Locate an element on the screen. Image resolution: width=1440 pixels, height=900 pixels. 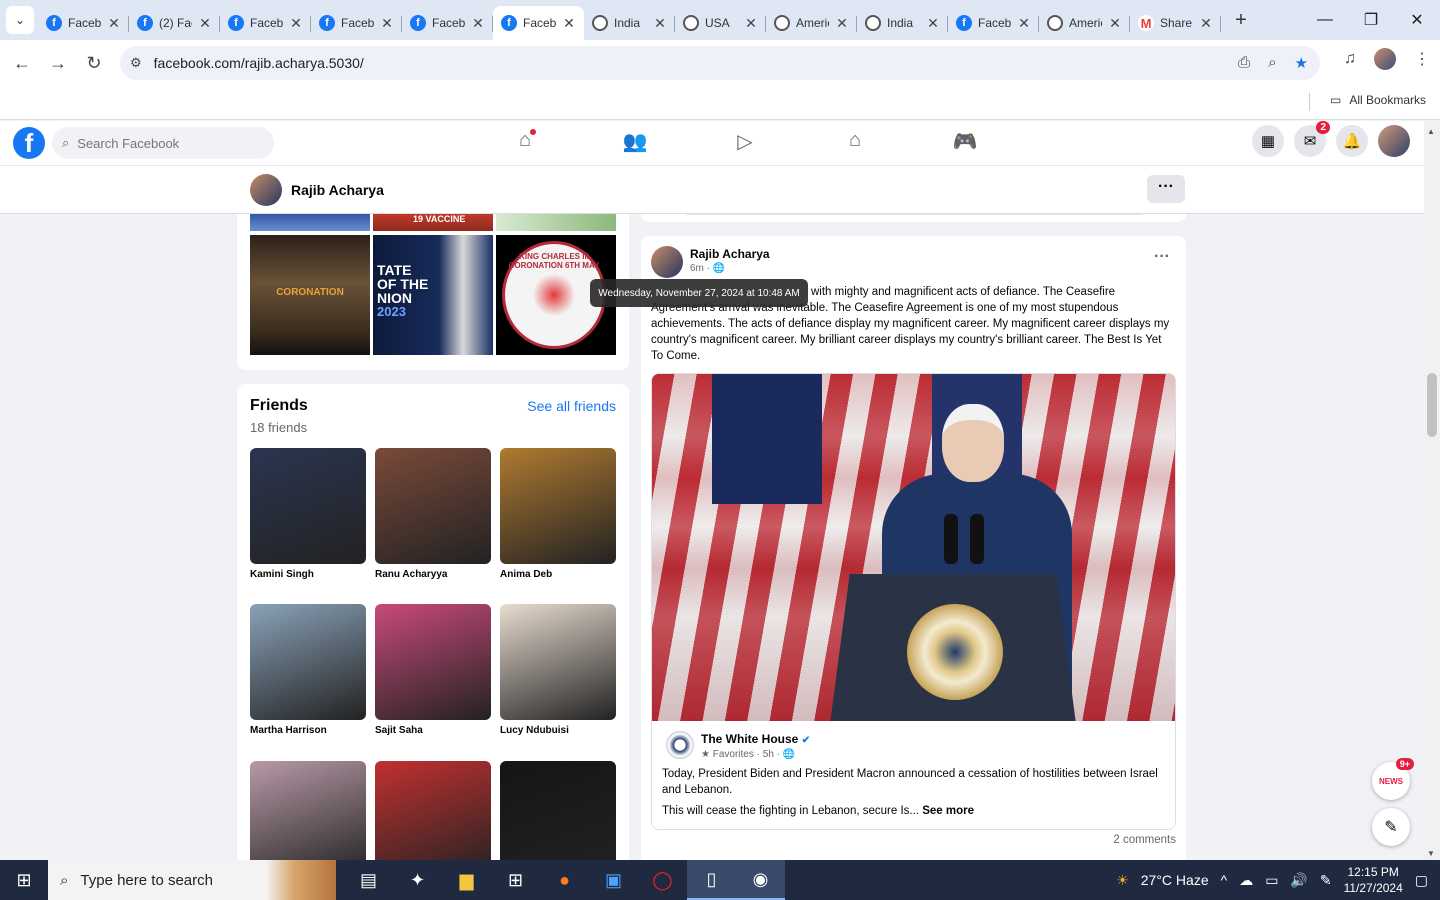
taskbar-search: ⌕ Type here to search is located at coordinates (192, 880).